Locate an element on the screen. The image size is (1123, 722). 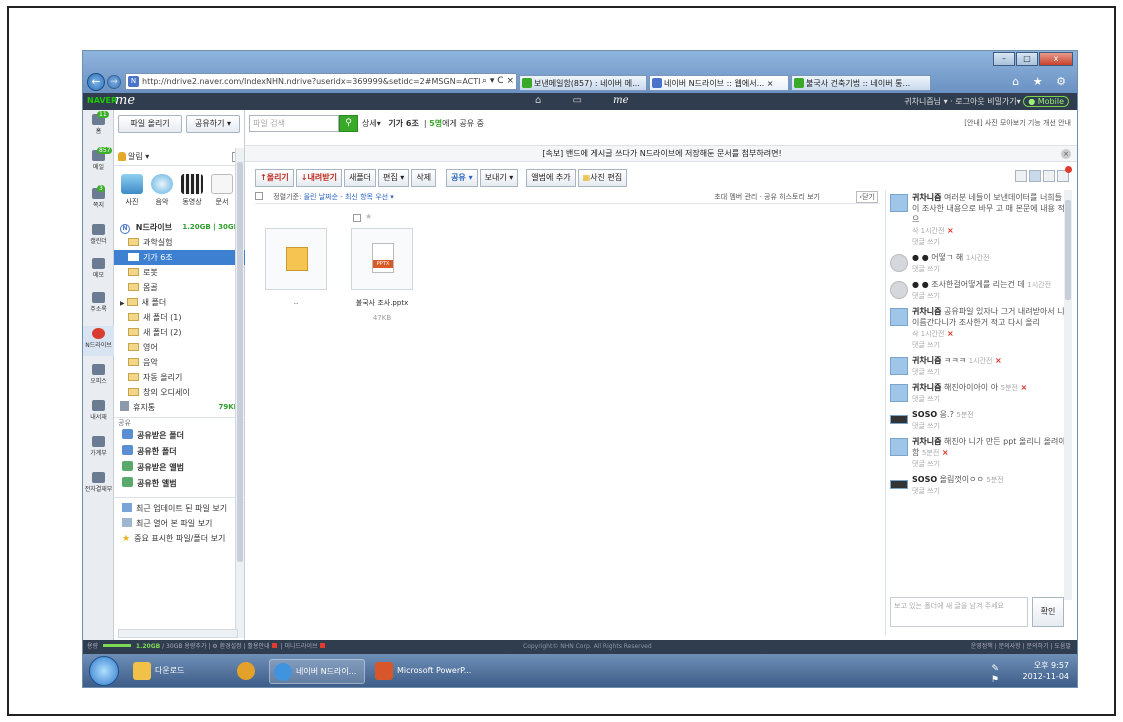
comment-input: 보고 있는 폴더에 새 글을 남겨 주세요 is located at coordinates (959, 612).